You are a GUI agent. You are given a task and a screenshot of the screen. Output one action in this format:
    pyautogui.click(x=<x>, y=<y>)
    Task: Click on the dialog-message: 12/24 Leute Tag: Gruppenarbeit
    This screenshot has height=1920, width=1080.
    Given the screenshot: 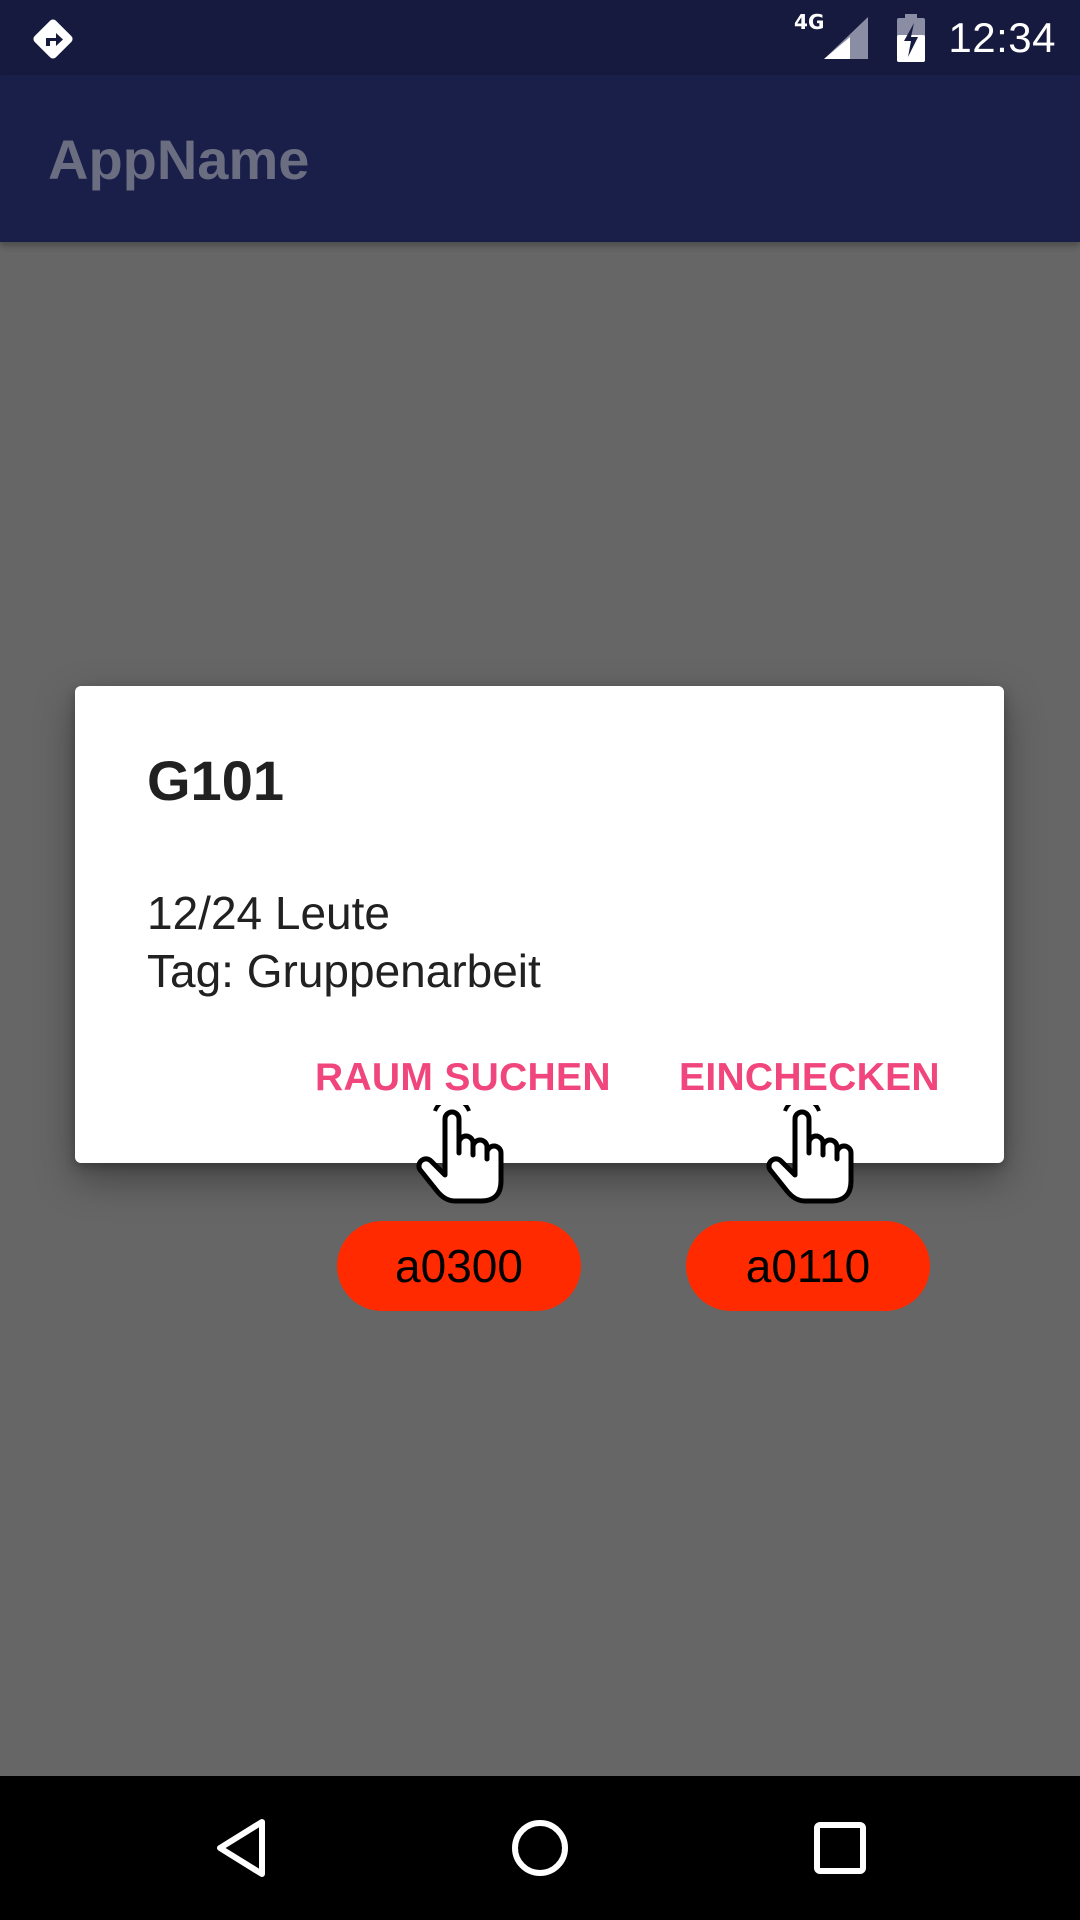 What is the action you would take?
    pyautogui.click(x=344, y=942)
    